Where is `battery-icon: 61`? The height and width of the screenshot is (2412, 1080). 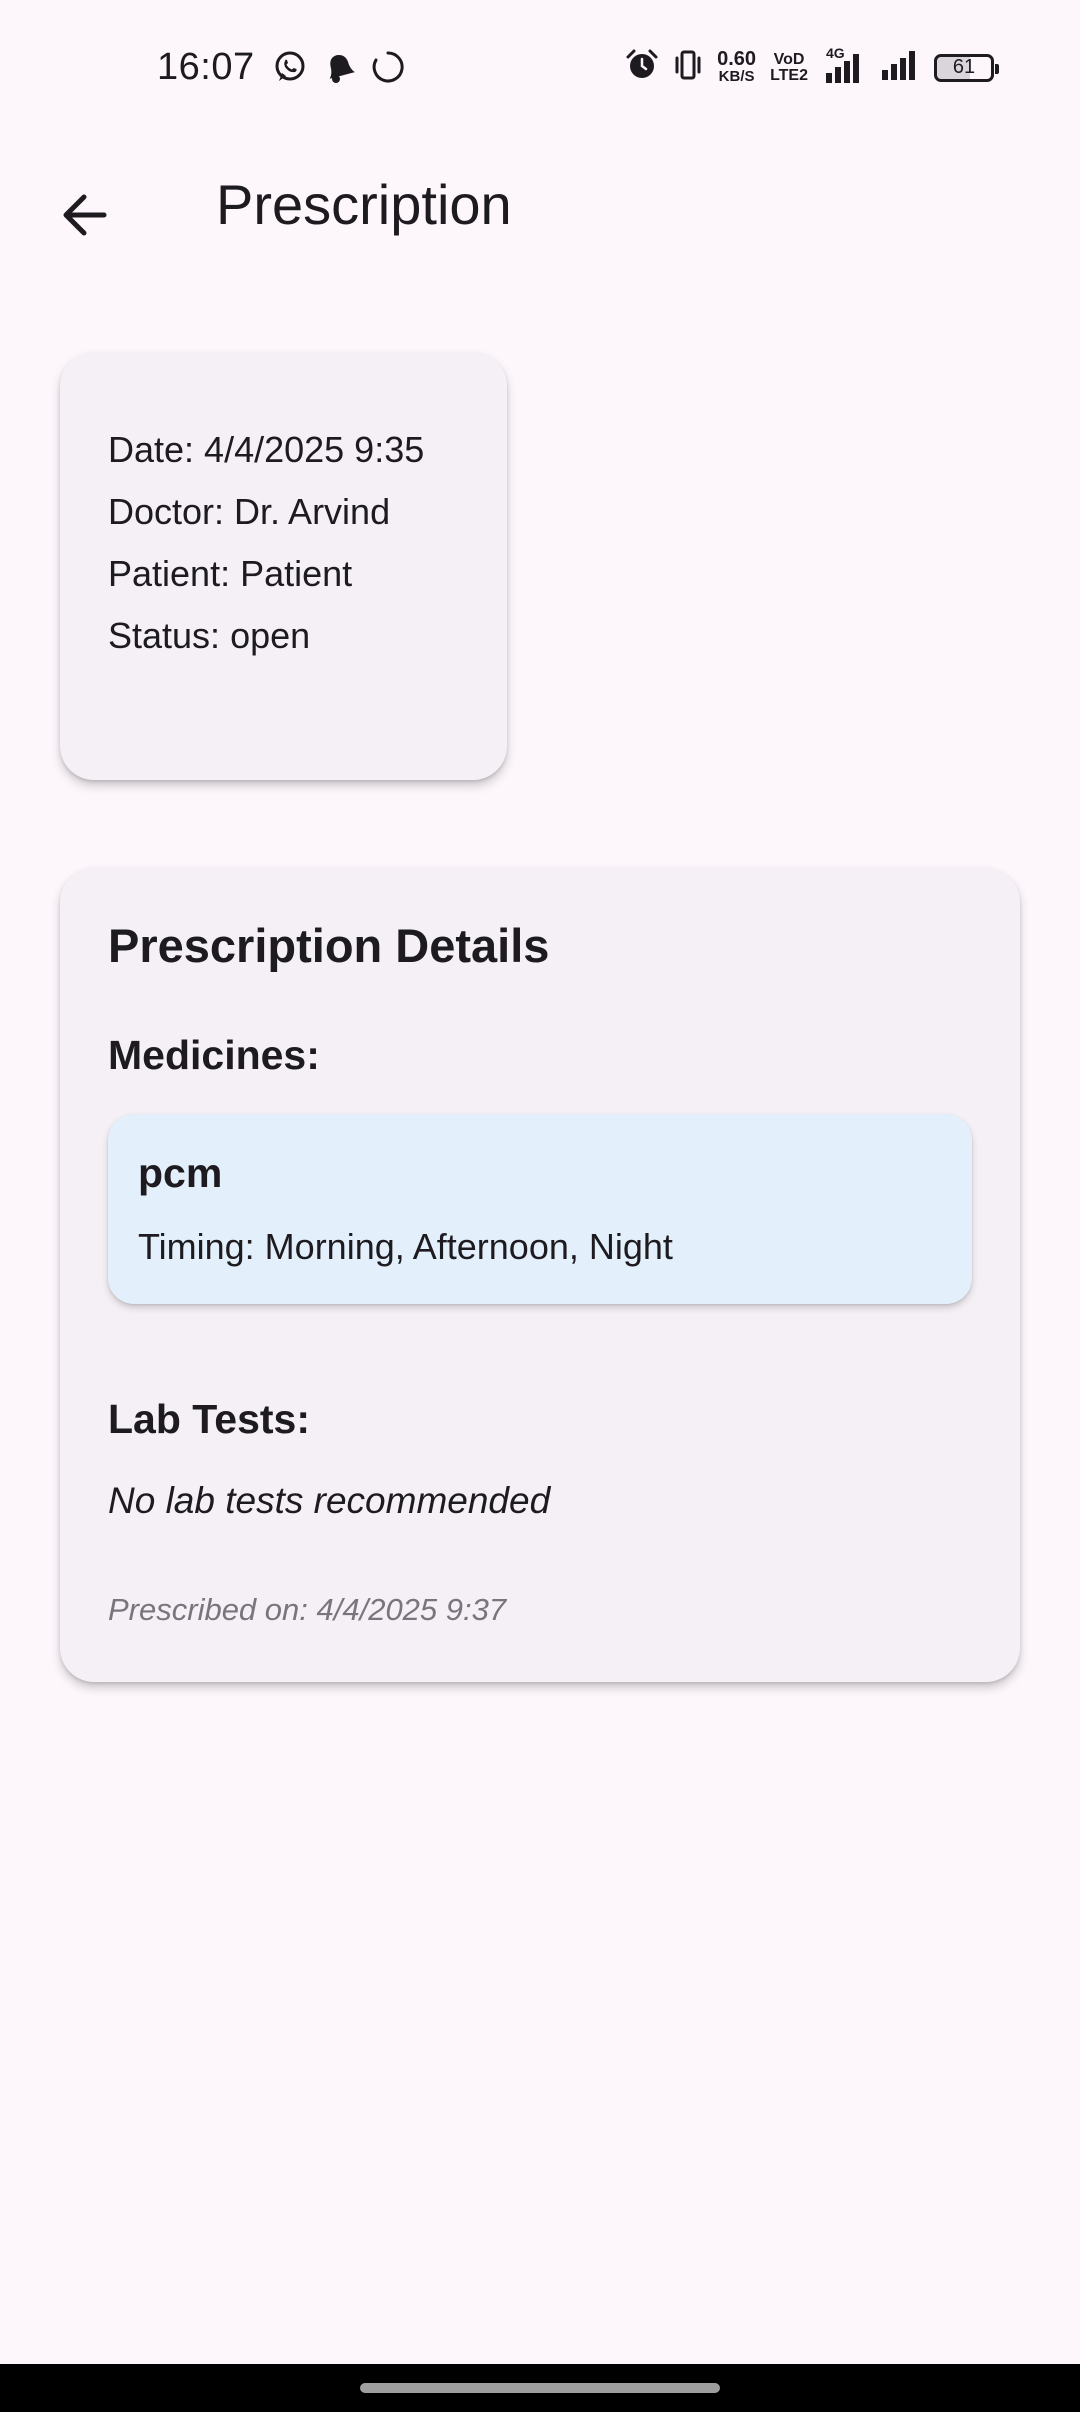
battery-icon: 61 is located at coordinates (966, 67).